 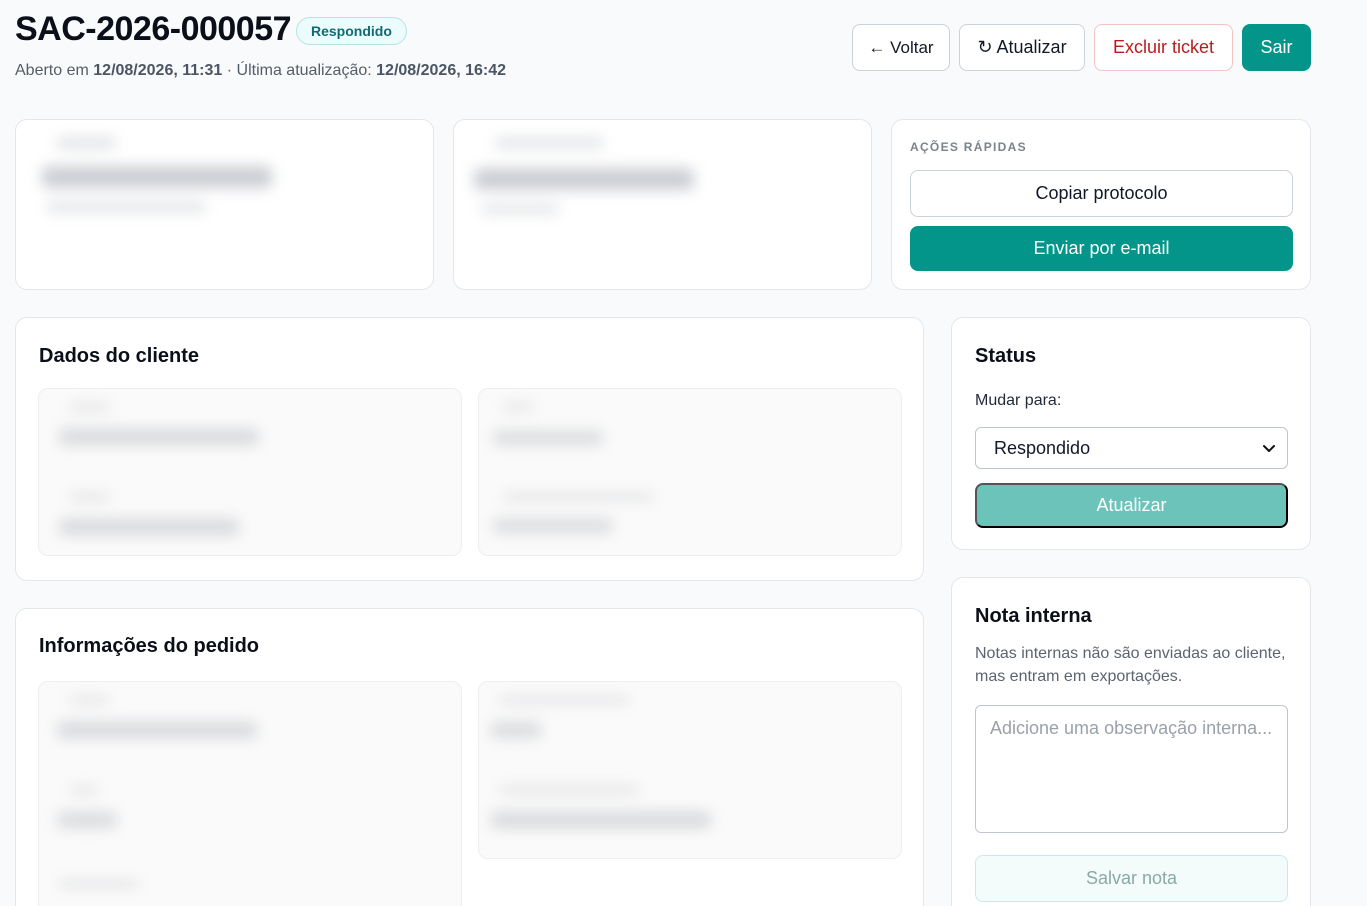 What do you see at coordinates (1131, 505) in the screenshot?
I see `update-status-button: Atualizar` at bounding box center [1131, 505].